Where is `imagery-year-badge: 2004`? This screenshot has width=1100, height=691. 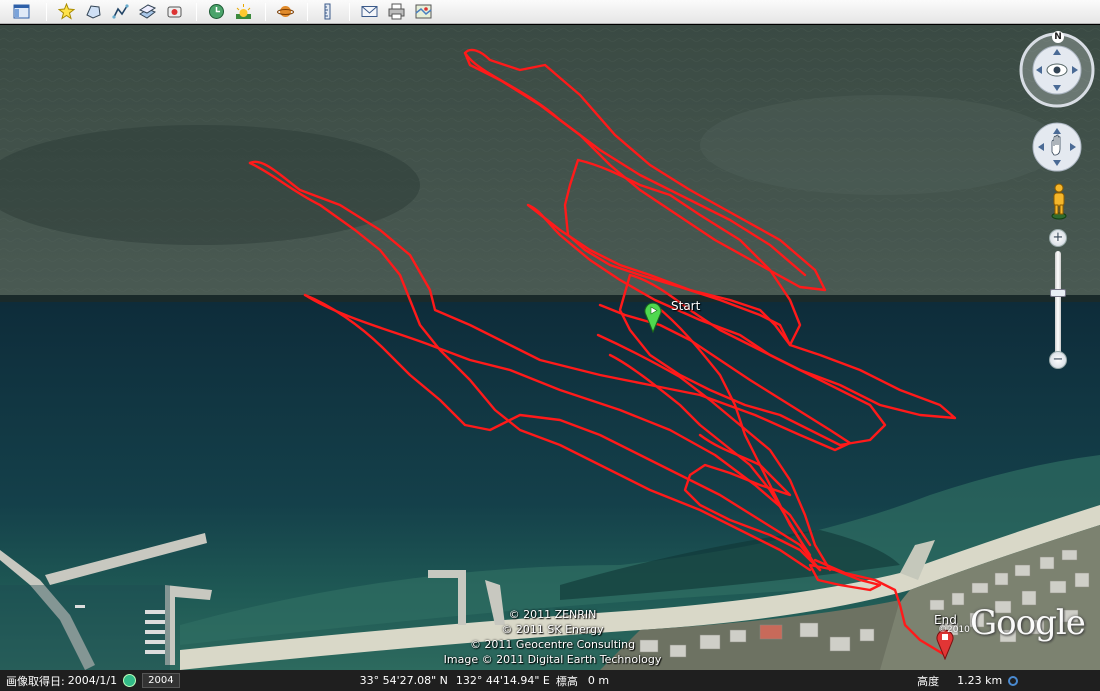
imagery-year-badge: 2004 is located at coordinates (161, 680).